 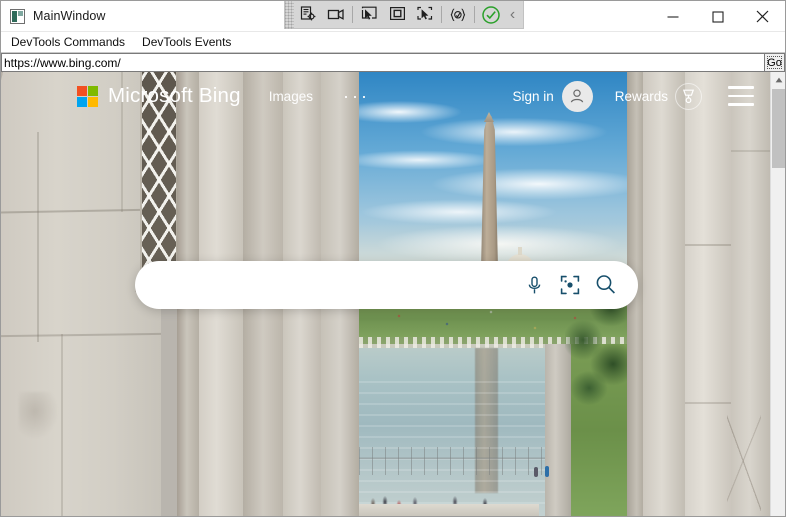 I want to click on microsoft-bing-logo: Microsoft Bing, so click(x=159, y=96).